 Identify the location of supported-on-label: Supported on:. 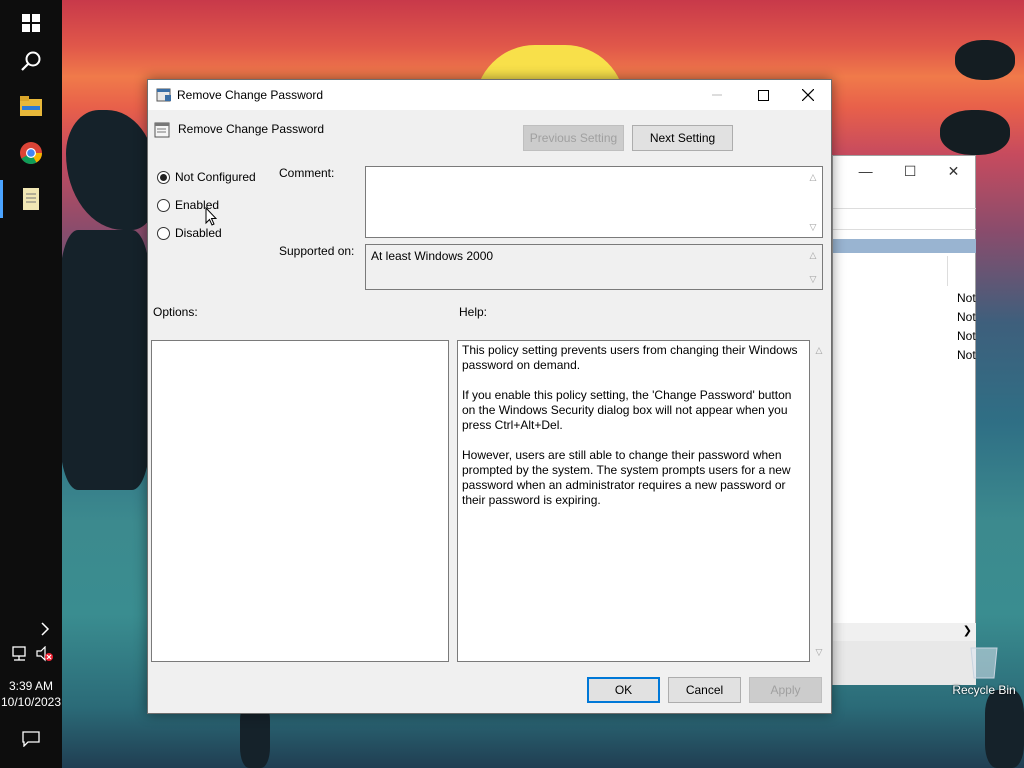
(317, 251).